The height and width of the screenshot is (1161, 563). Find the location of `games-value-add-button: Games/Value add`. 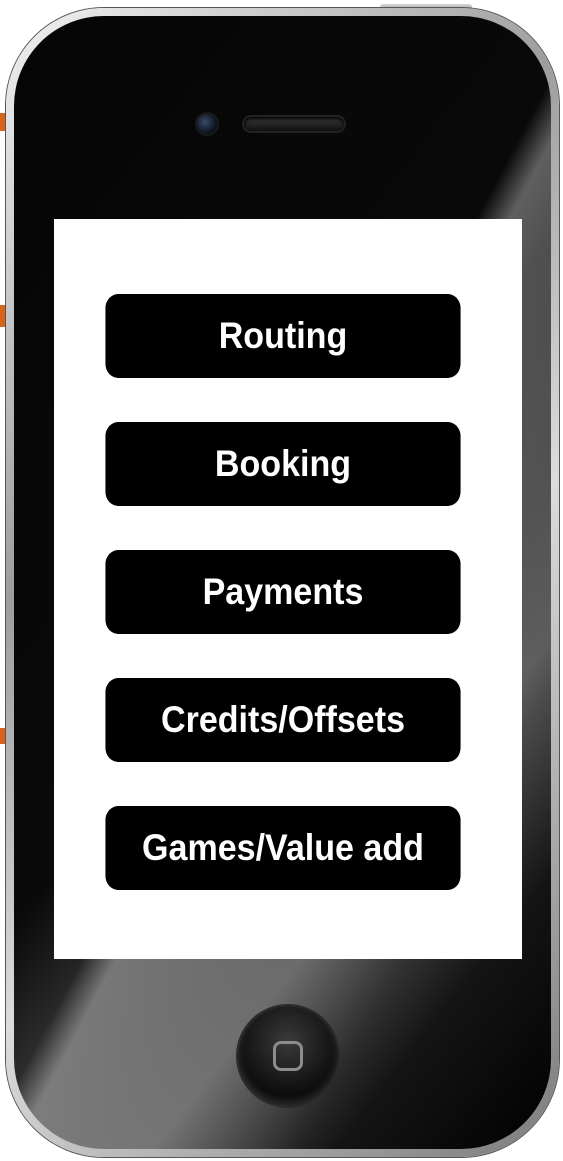

games-value-add-button: Games/Value add is located at coordinates (283, 848).